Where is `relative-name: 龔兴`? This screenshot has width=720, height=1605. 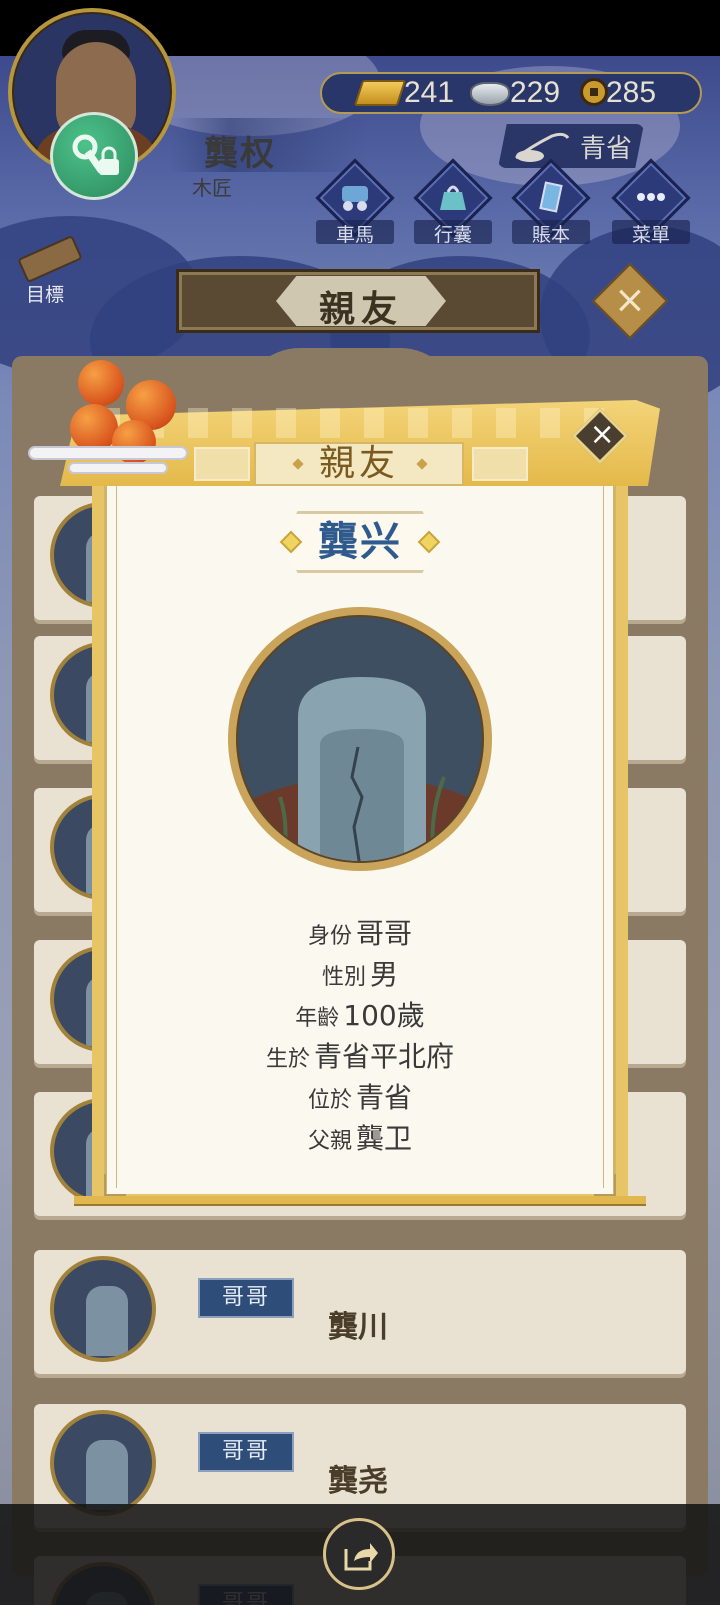 relative-name: 龔兴 is located at coordinates (360, 541).